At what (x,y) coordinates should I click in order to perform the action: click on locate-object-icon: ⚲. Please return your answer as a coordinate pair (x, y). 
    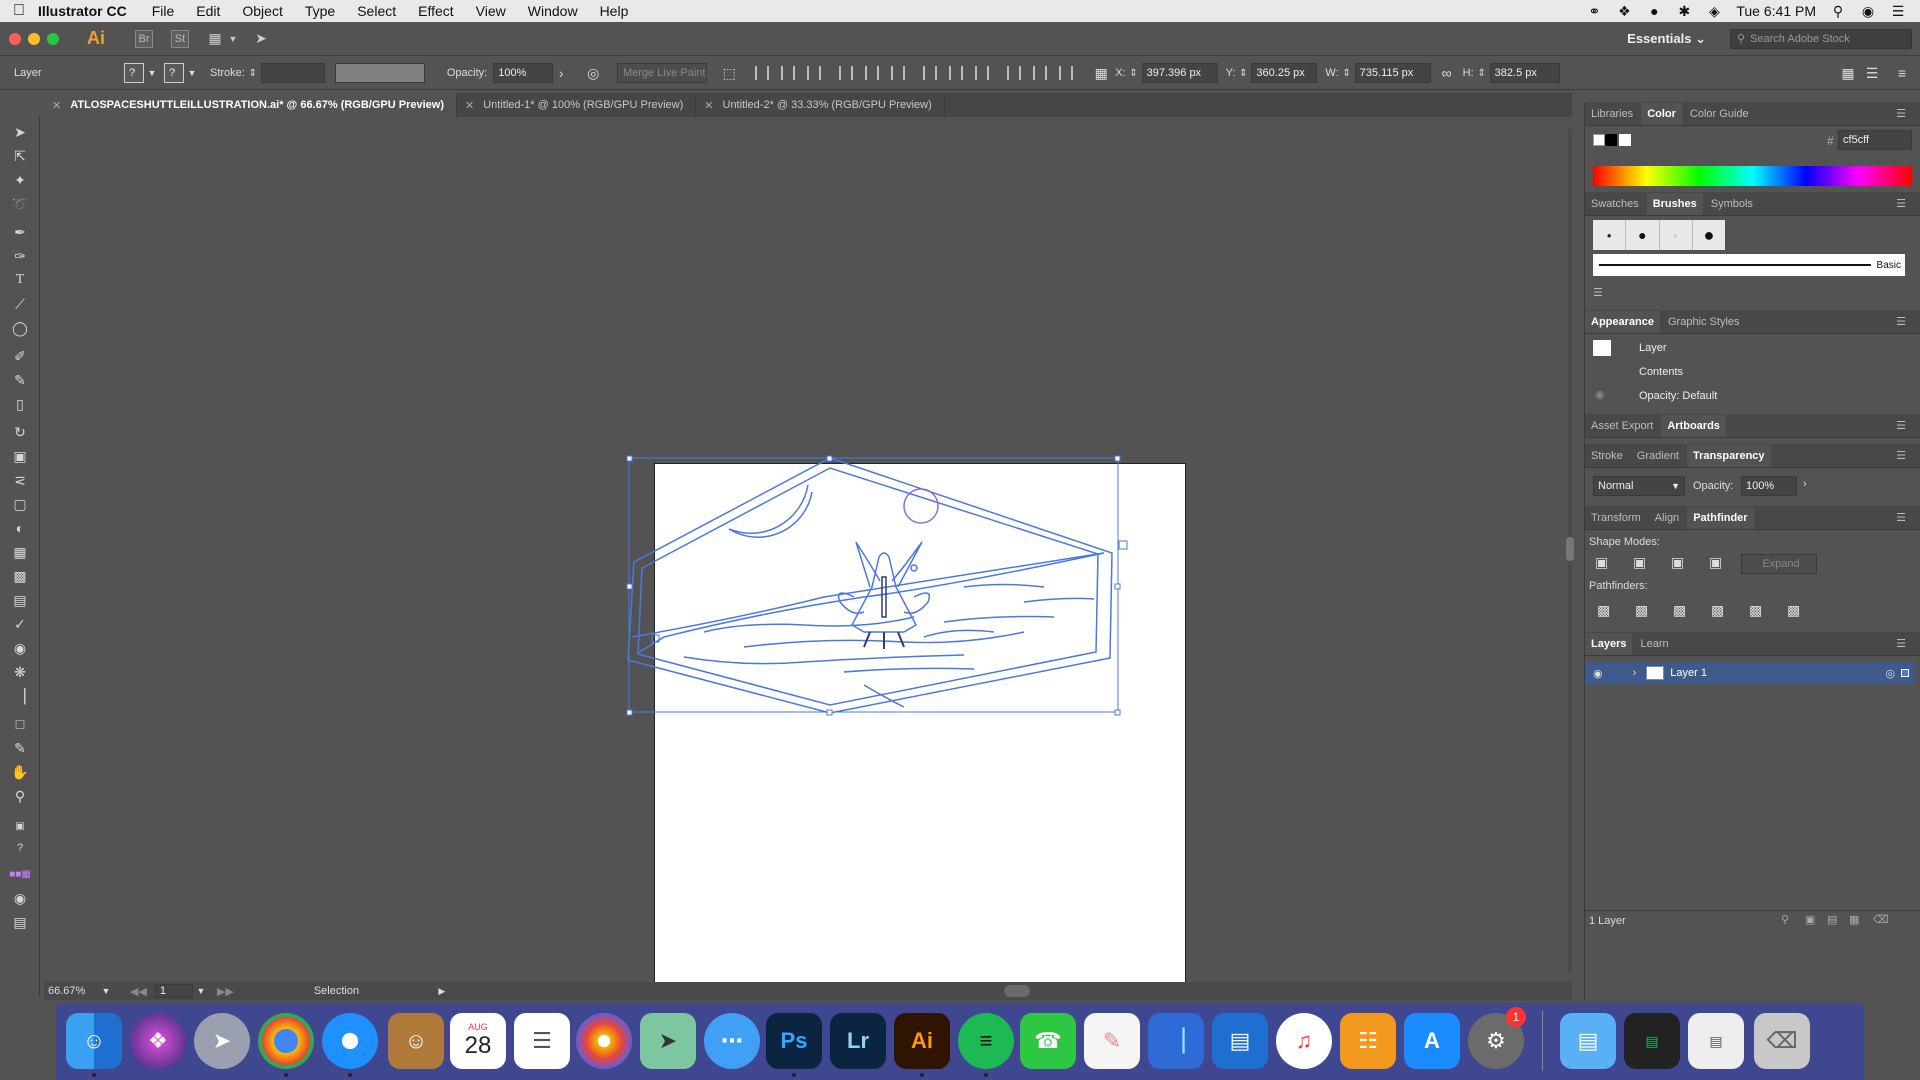
    Looking at the image, I should click on (1785, 919).